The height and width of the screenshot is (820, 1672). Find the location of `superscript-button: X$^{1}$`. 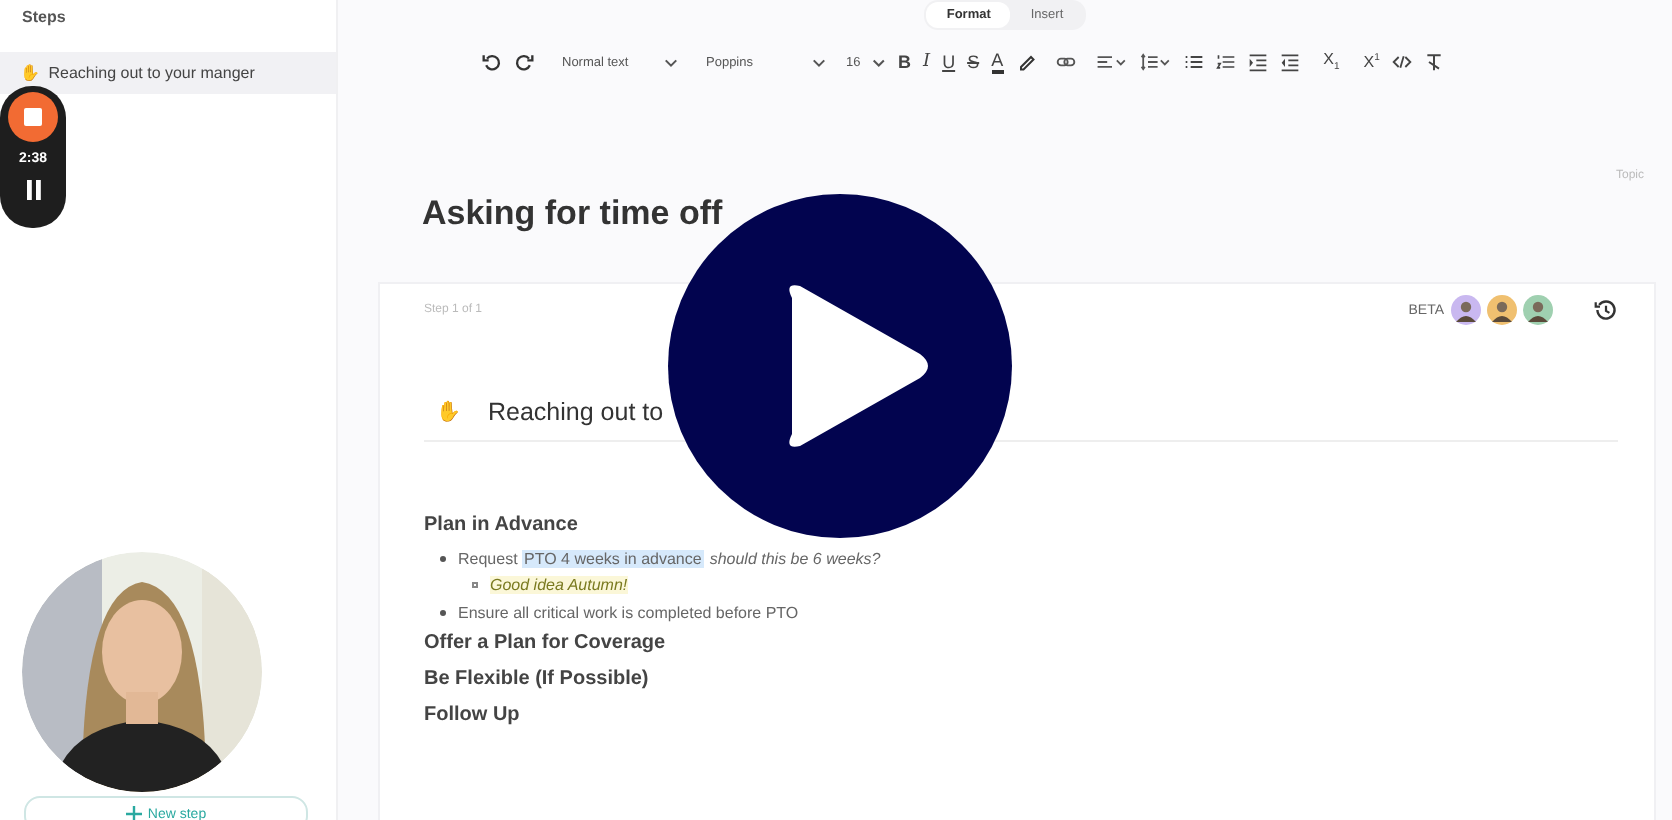

superscript-button: X$^{1}$ is located at coordinates (1371, 62).